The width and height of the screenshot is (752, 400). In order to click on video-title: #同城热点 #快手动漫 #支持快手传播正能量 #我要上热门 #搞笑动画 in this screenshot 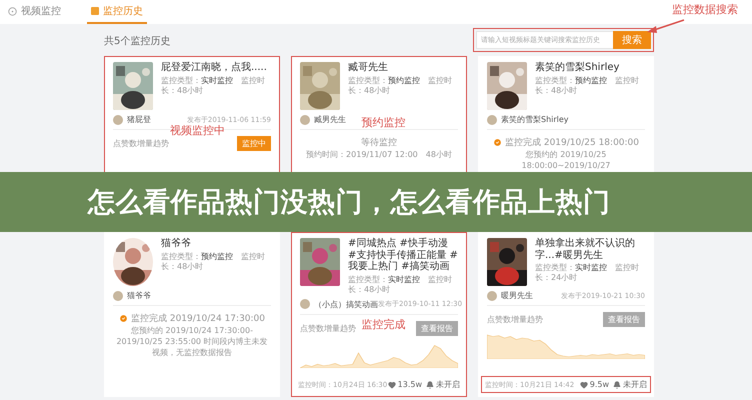, I will do `click(403, 255)`.